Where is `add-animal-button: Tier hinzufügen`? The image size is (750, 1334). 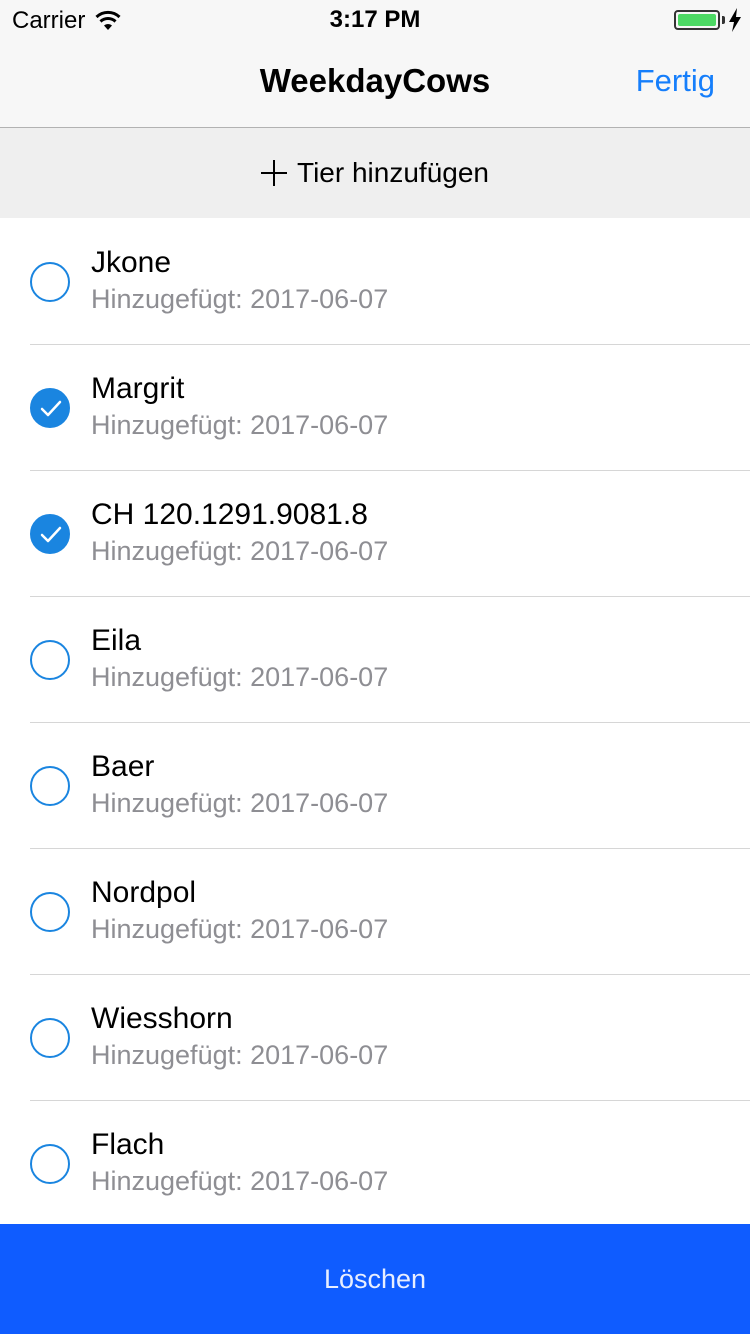 add-animal-button: Tier hinzufügen is located at coordinates (375, 173).